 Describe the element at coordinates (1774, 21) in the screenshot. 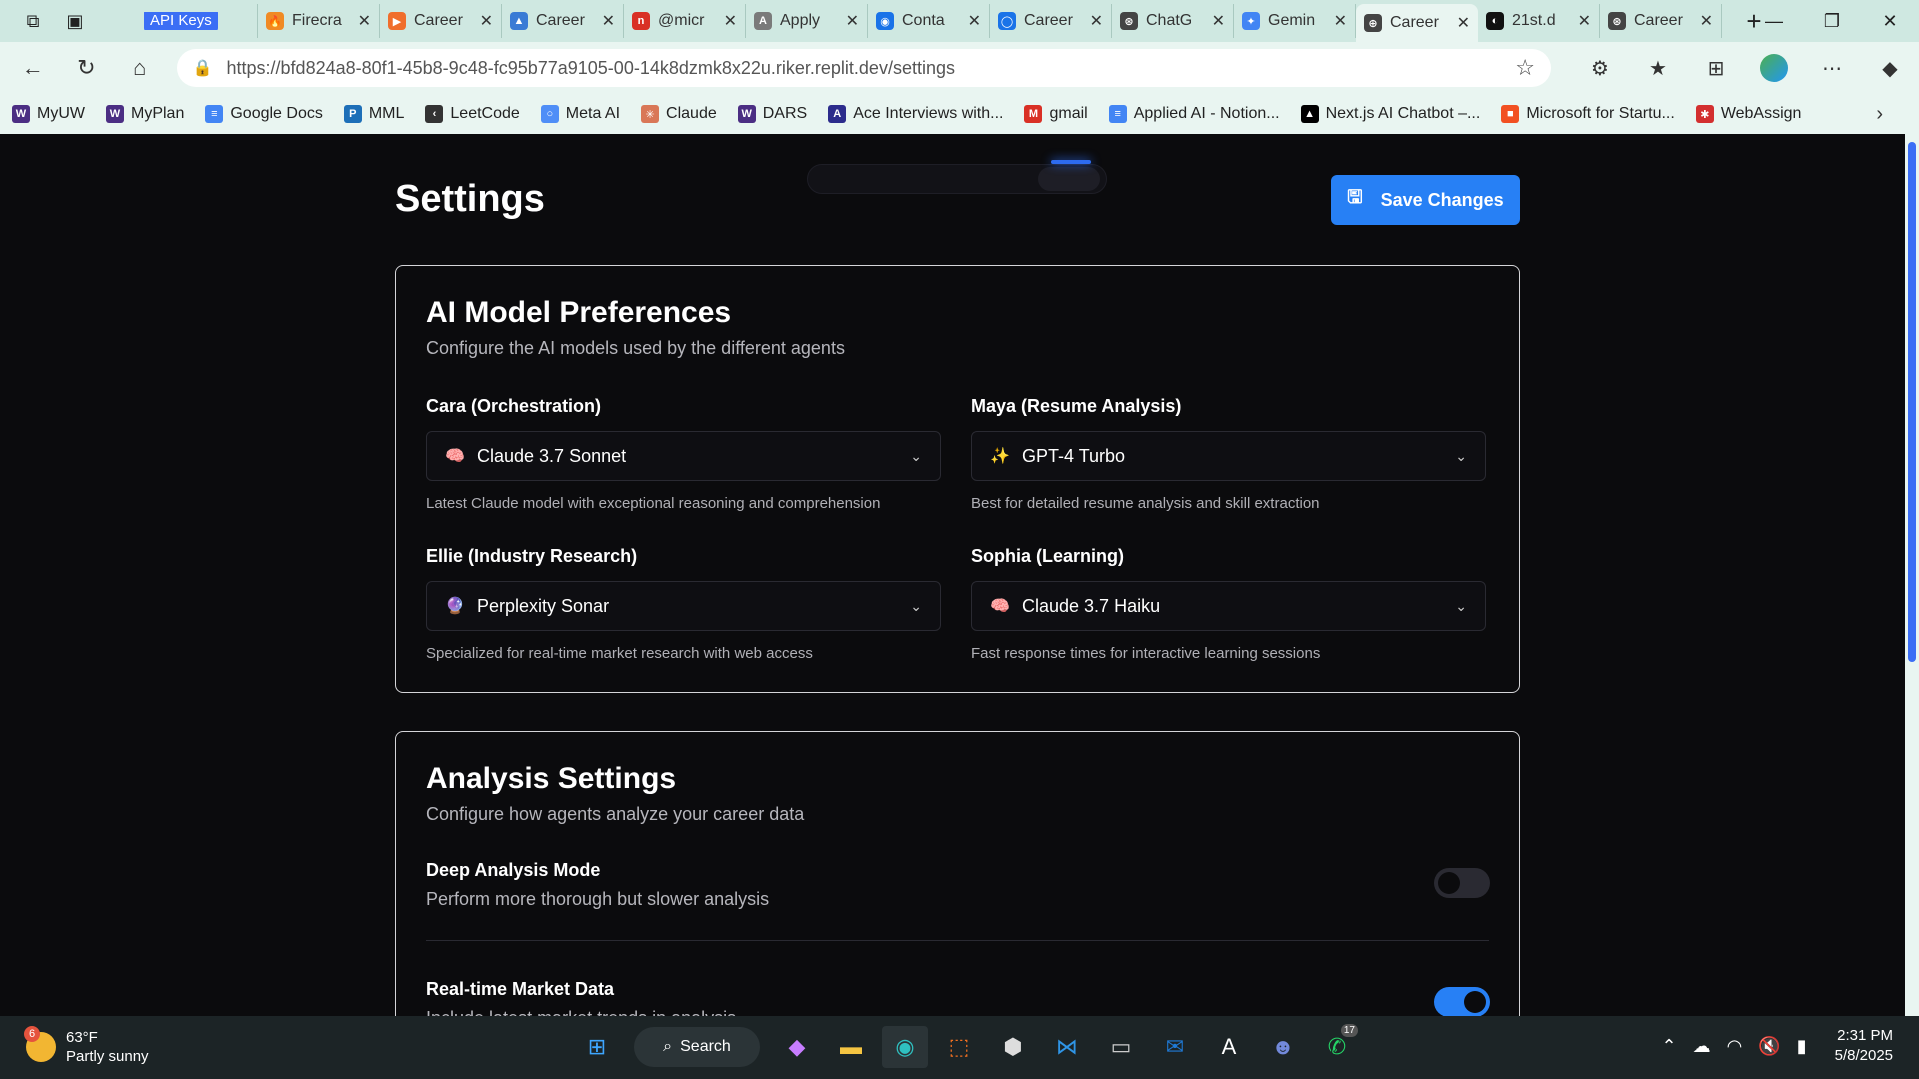

I see `minimize-button: —` at that location.